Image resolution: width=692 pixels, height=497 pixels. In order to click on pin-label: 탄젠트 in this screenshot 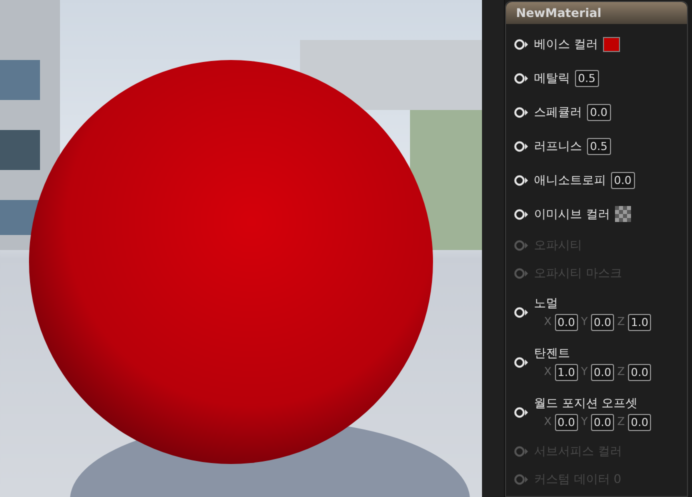, I will do `click(552, 353)`.